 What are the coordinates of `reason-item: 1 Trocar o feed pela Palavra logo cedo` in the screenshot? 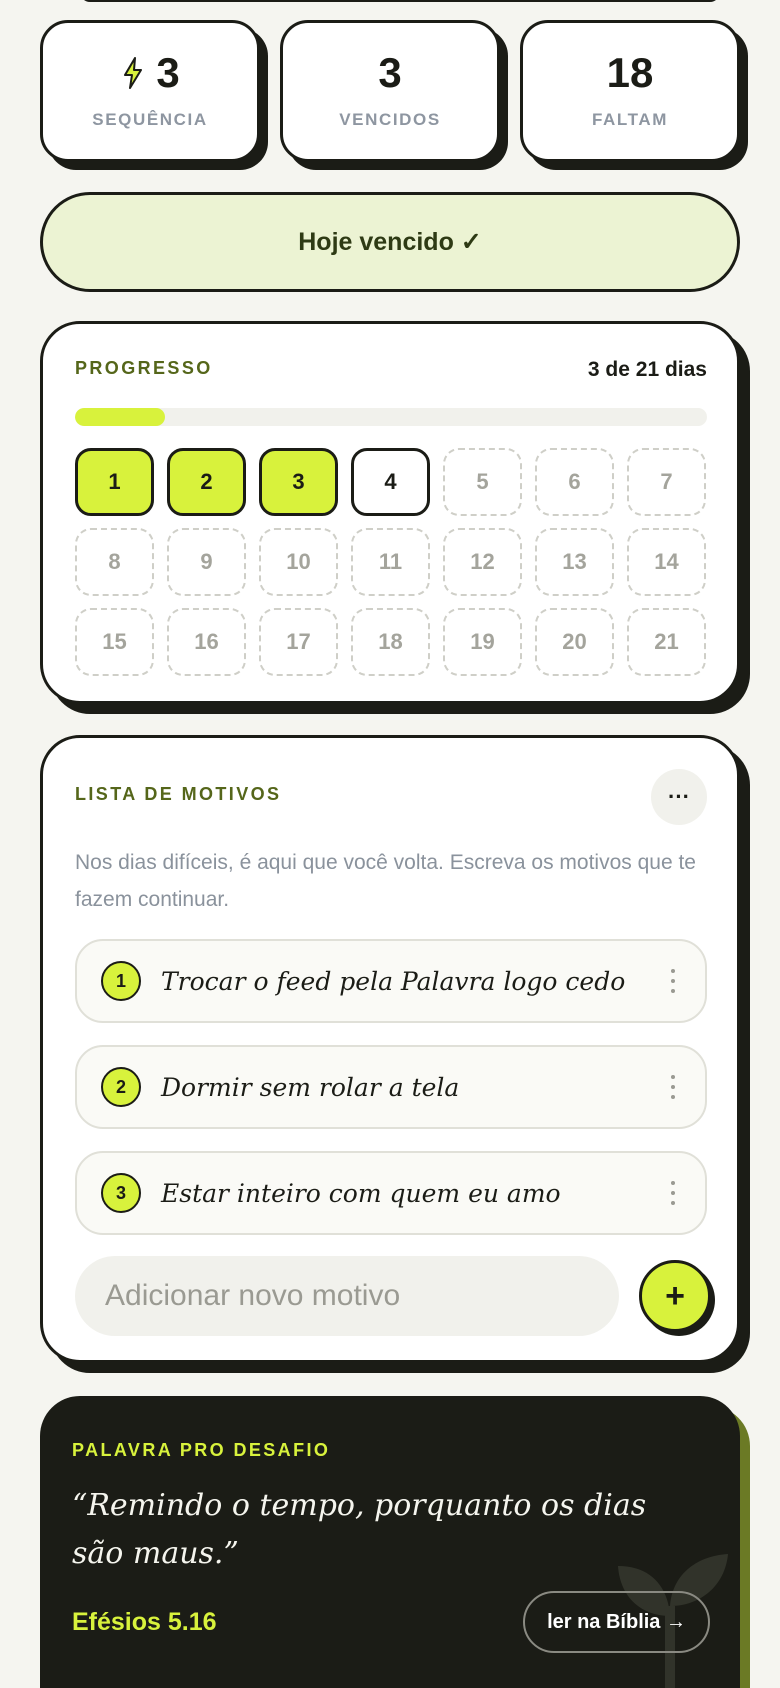 It's located at (391, 981).